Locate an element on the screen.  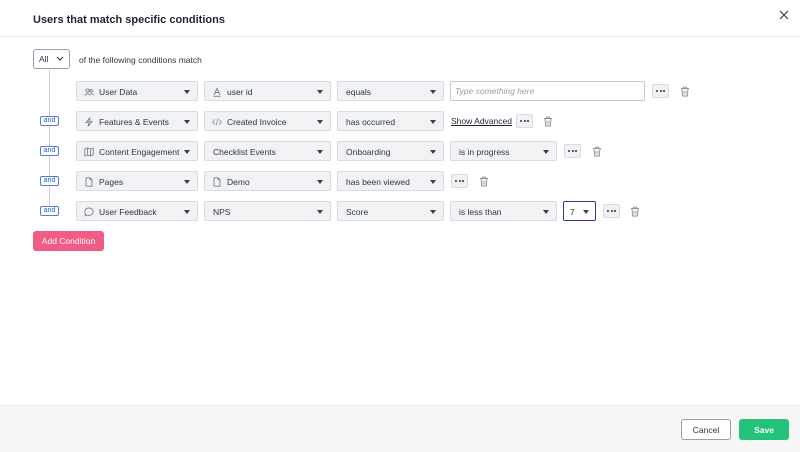
category-select: Features & Events is located at coordinates (137, 121).